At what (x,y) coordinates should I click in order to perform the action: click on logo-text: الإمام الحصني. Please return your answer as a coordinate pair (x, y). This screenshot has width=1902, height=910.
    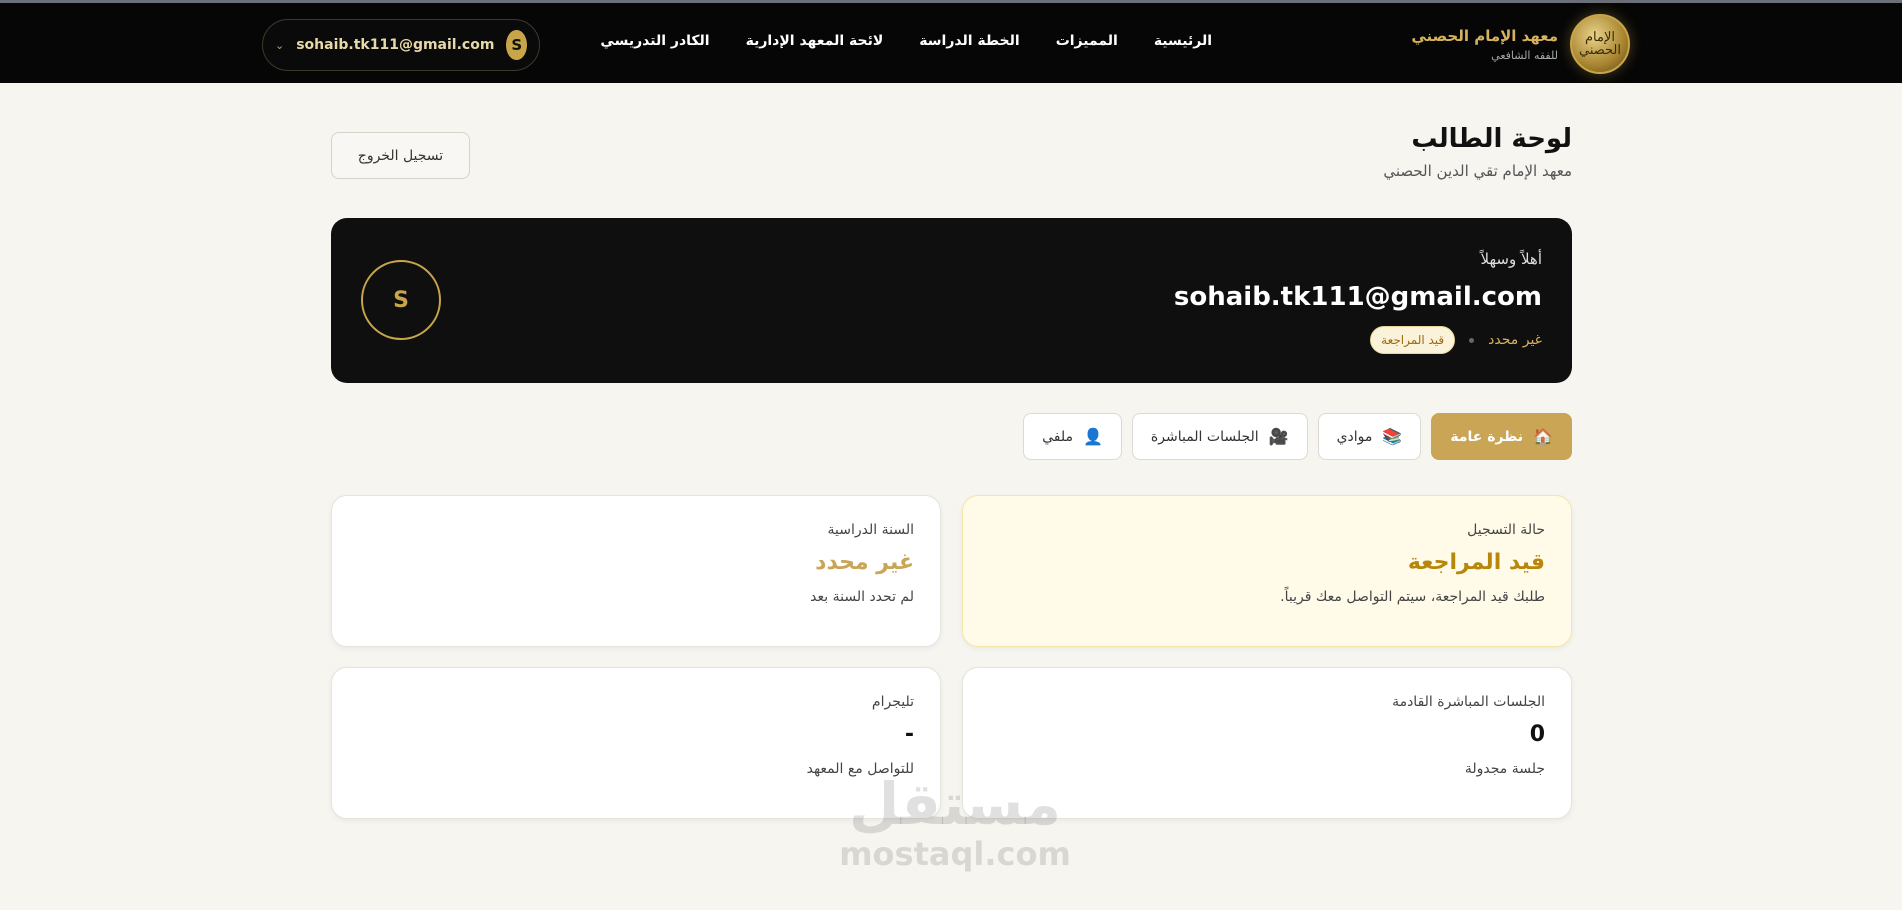
    Looking at the image, I should click on (1600, 44).